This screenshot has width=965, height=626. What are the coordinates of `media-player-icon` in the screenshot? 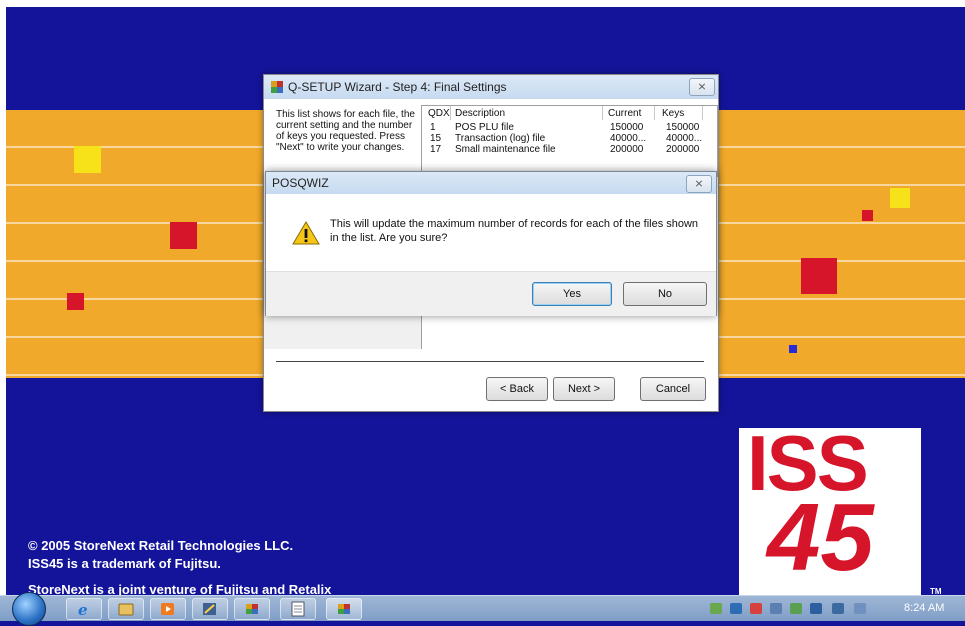 It's located at (167, 609).